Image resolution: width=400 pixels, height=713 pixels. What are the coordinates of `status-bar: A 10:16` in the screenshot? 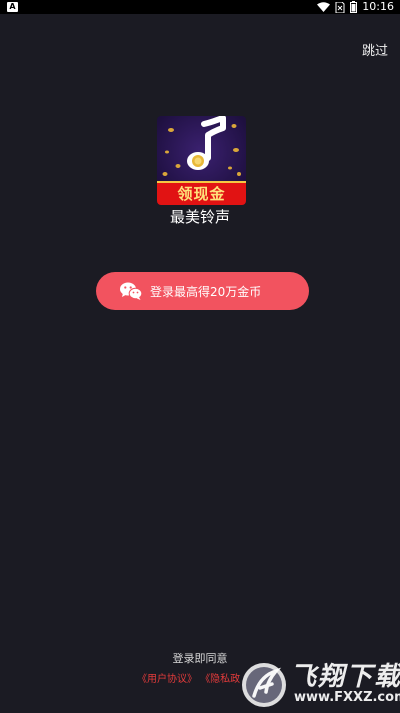 It's located at (200, 7).